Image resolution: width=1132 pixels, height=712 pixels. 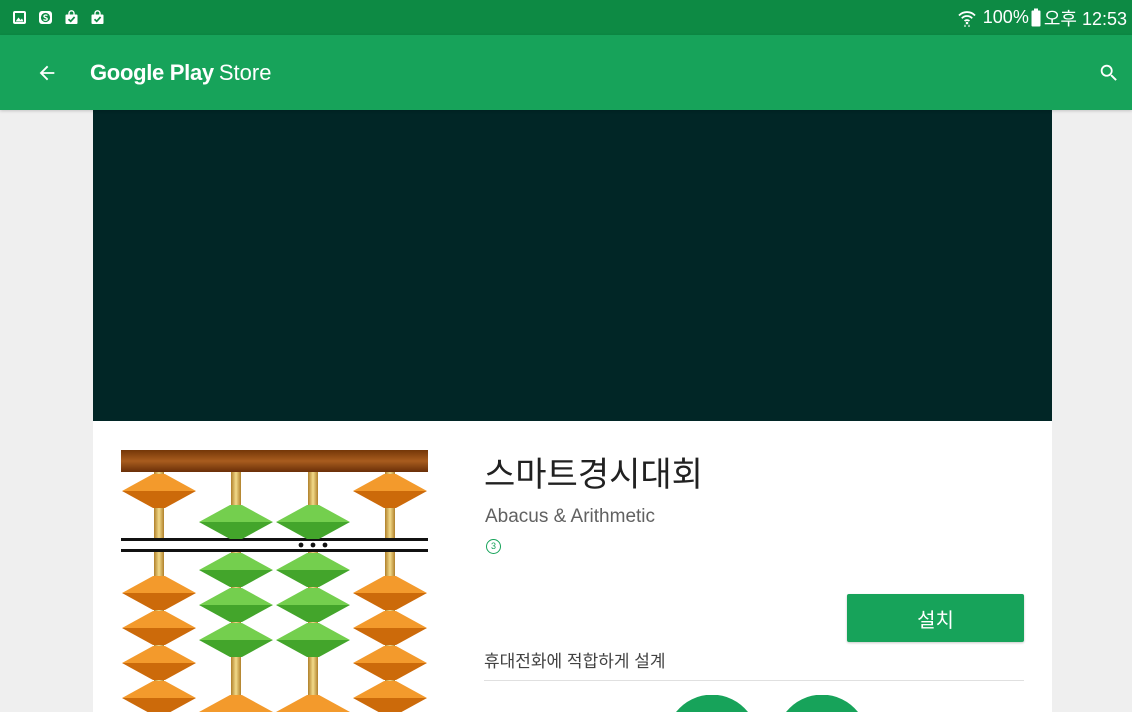 What do you see at coordinates (1005, 17) in the screenshot?
I see `battery-percent: 100%` at bounding box center [1005, 17].